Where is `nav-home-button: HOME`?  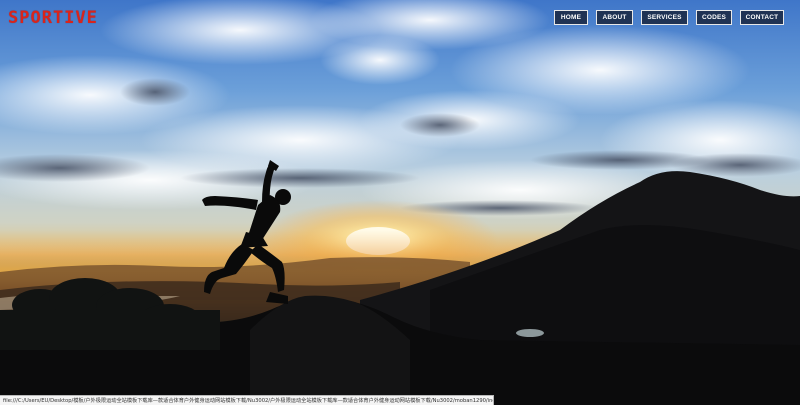
nav-home-button: HOME is located at coordinates (571, 17).